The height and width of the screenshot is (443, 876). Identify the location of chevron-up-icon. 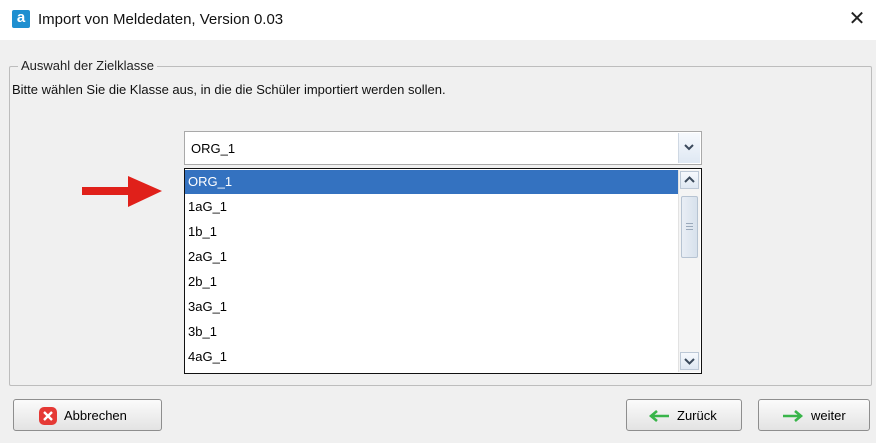
(689, 179).